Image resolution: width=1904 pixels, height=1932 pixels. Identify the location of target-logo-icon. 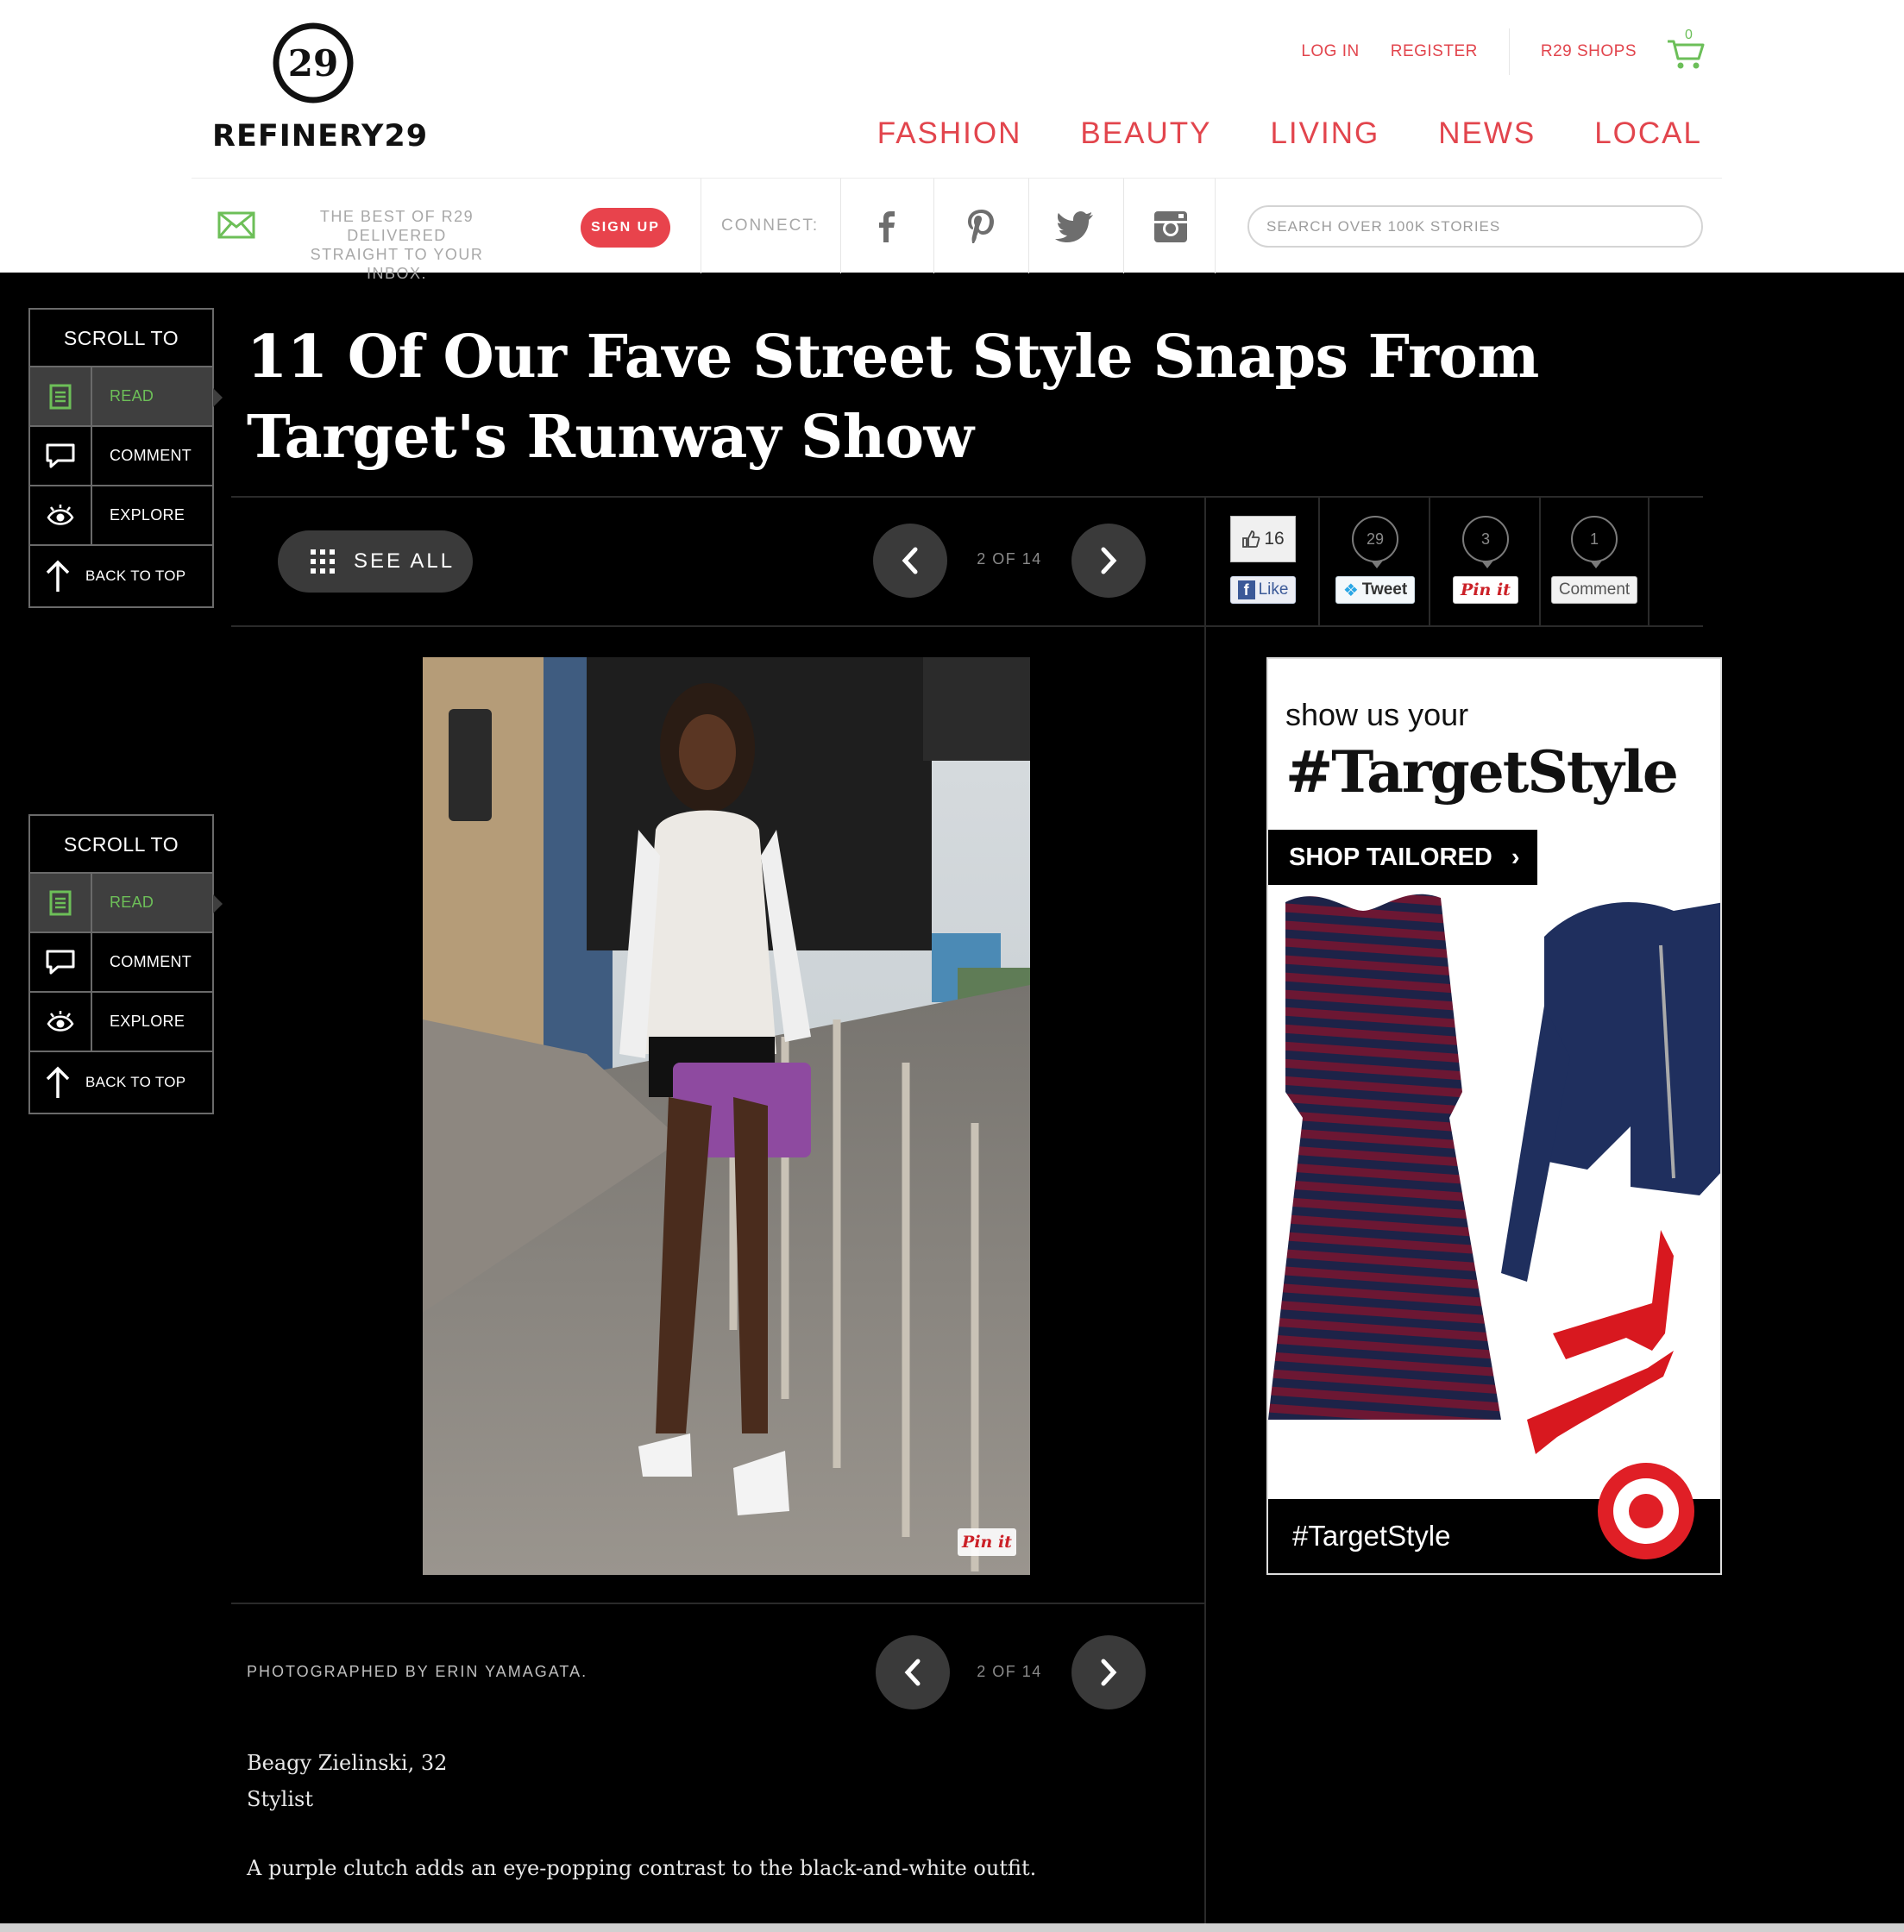
(1646, 1511).